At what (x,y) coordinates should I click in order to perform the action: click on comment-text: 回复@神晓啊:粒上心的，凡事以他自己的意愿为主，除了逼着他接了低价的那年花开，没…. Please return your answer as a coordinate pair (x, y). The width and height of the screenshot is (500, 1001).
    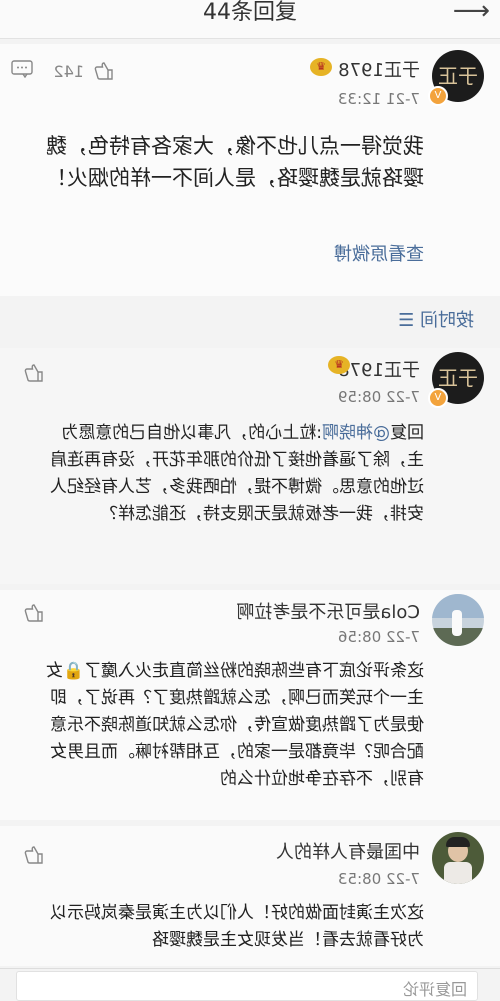
    Looking at the image, I should click on (231, 474).